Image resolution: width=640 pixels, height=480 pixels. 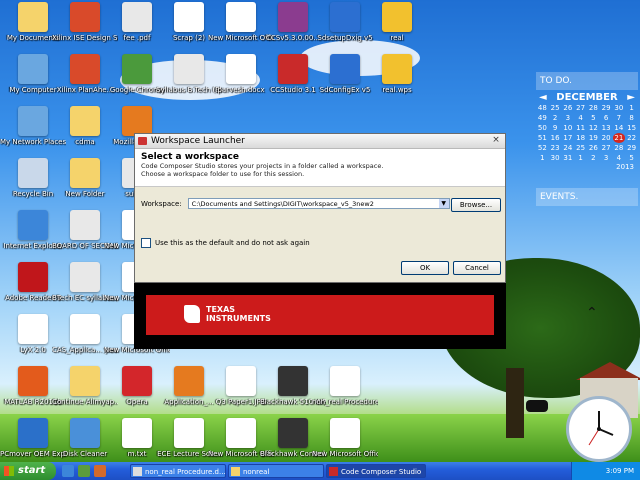 What do you see at coordinates (631, 138) in the screenshot?
I see `calendar-day: 22` at bounding box center [631, 138].